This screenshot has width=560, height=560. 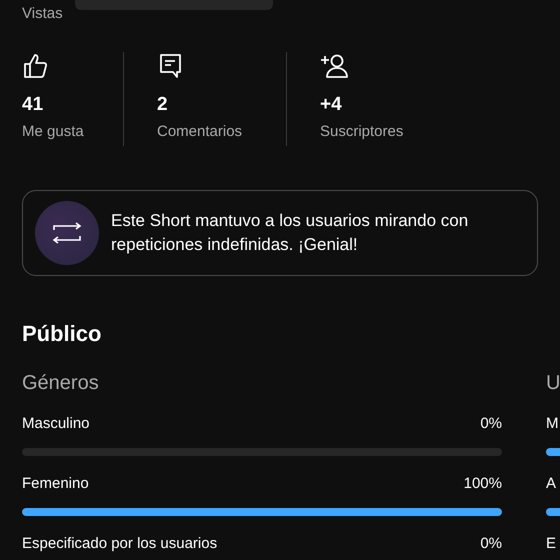 What do you see at coordinates (552, 424) in the screenshot?
I see `row-label: M` at bounding box center [552, 424].